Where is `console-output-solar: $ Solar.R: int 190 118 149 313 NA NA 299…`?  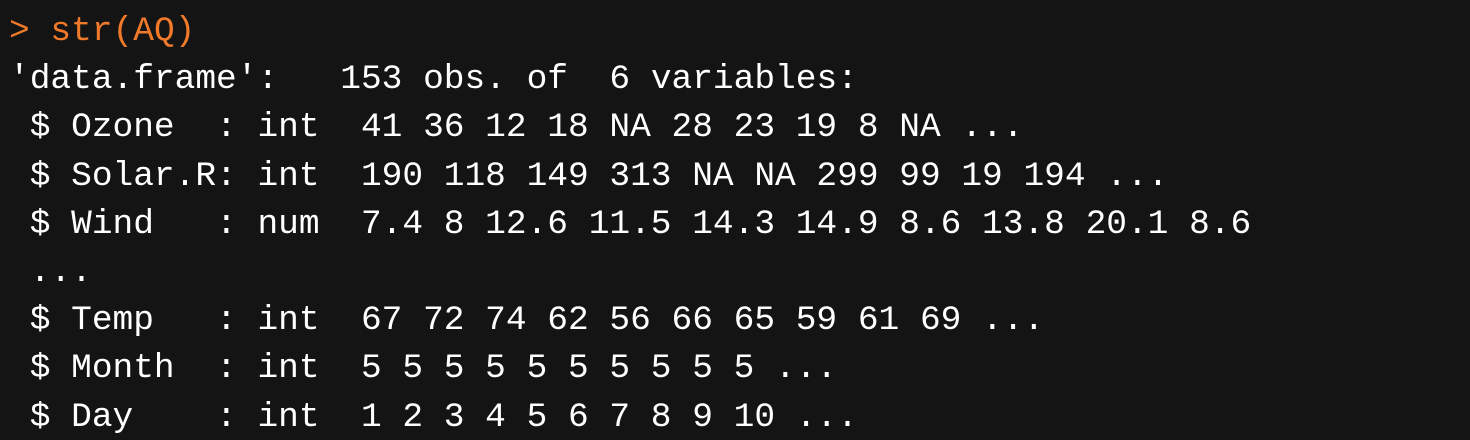 console-output-solar: $ Solar.R: int 190 118 149 313 NA NA 299… is located at coordinates (589, 176).